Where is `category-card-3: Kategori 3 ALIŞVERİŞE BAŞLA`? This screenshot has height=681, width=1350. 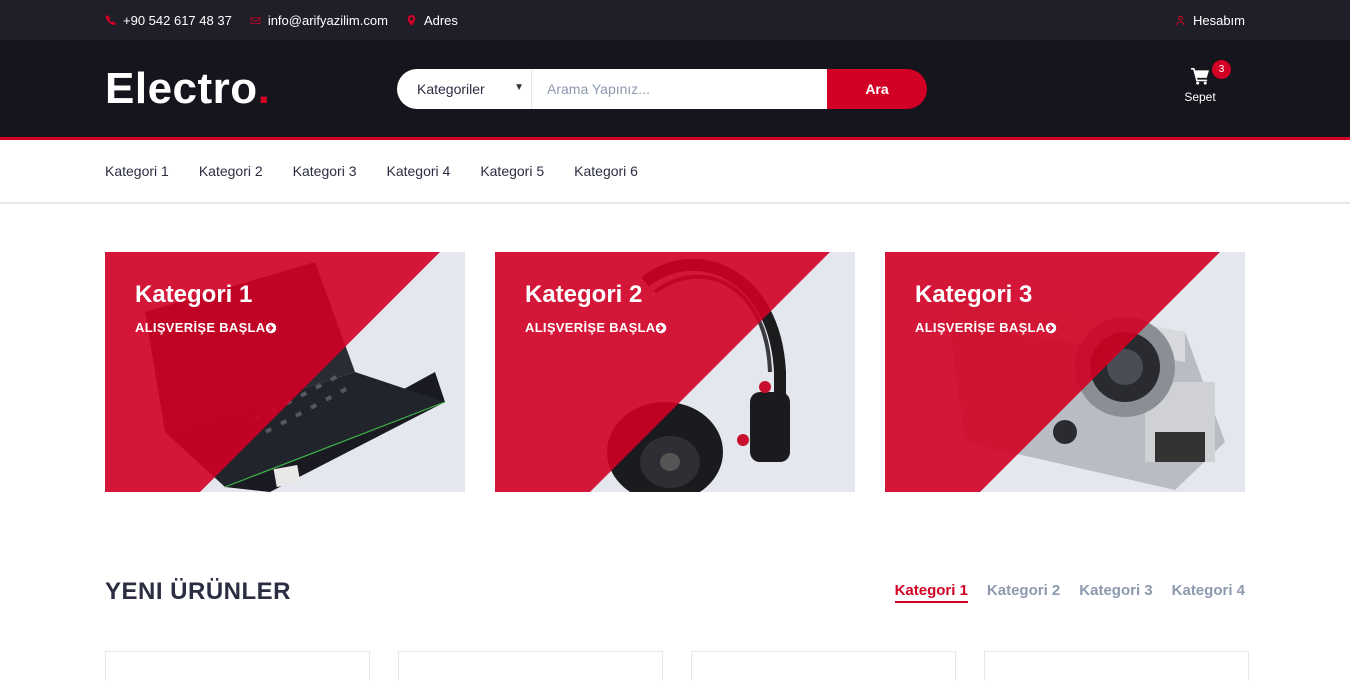 category-card-3: Kategori 3 ALIŞVERİŞE BAŞLA is located at coordinates (1065, 372).